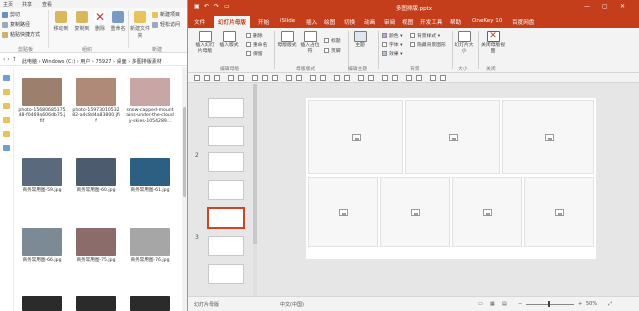 This screenshot has width=639, height=311. I want to click on file-tile: 商务常用图-76.jpg, so click(150, 245).